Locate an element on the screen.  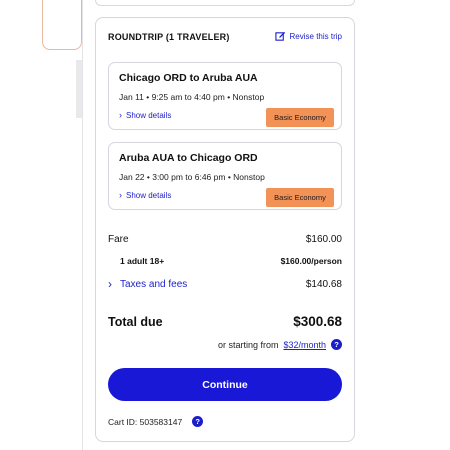
total-value: $300.68 is located at coordinates (317, 321).